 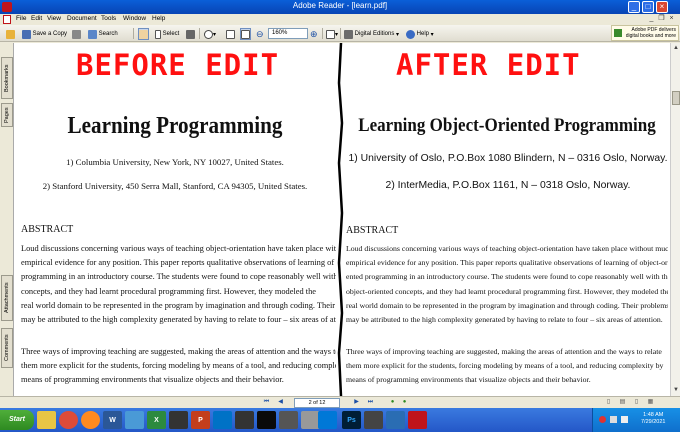 I want to click on document-icon, so click(x=7, y=19).